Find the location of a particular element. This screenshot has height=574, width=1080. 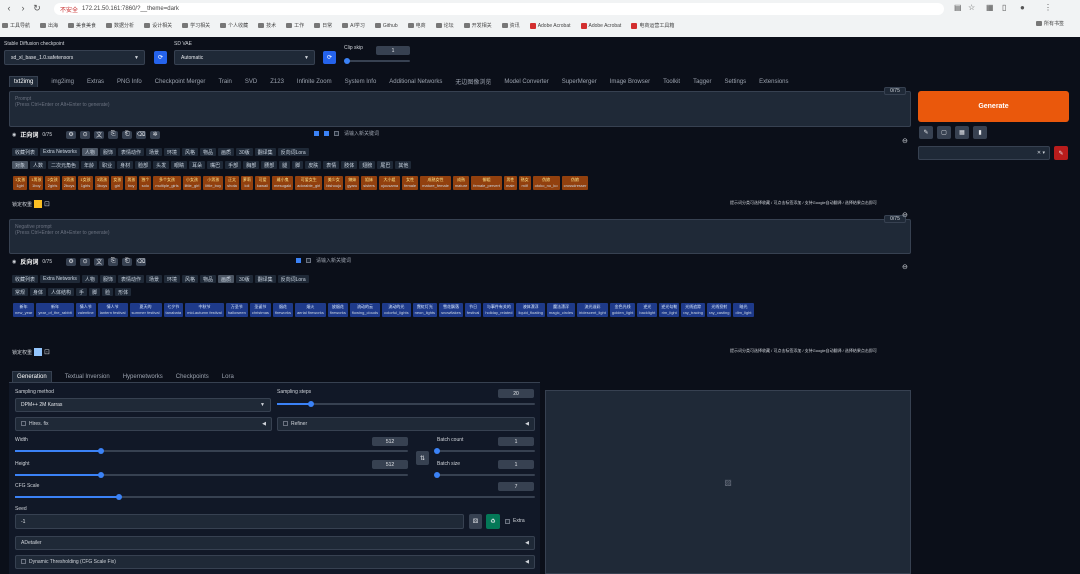

extensions-icon: ▦ is located at coordinates (990, 7).